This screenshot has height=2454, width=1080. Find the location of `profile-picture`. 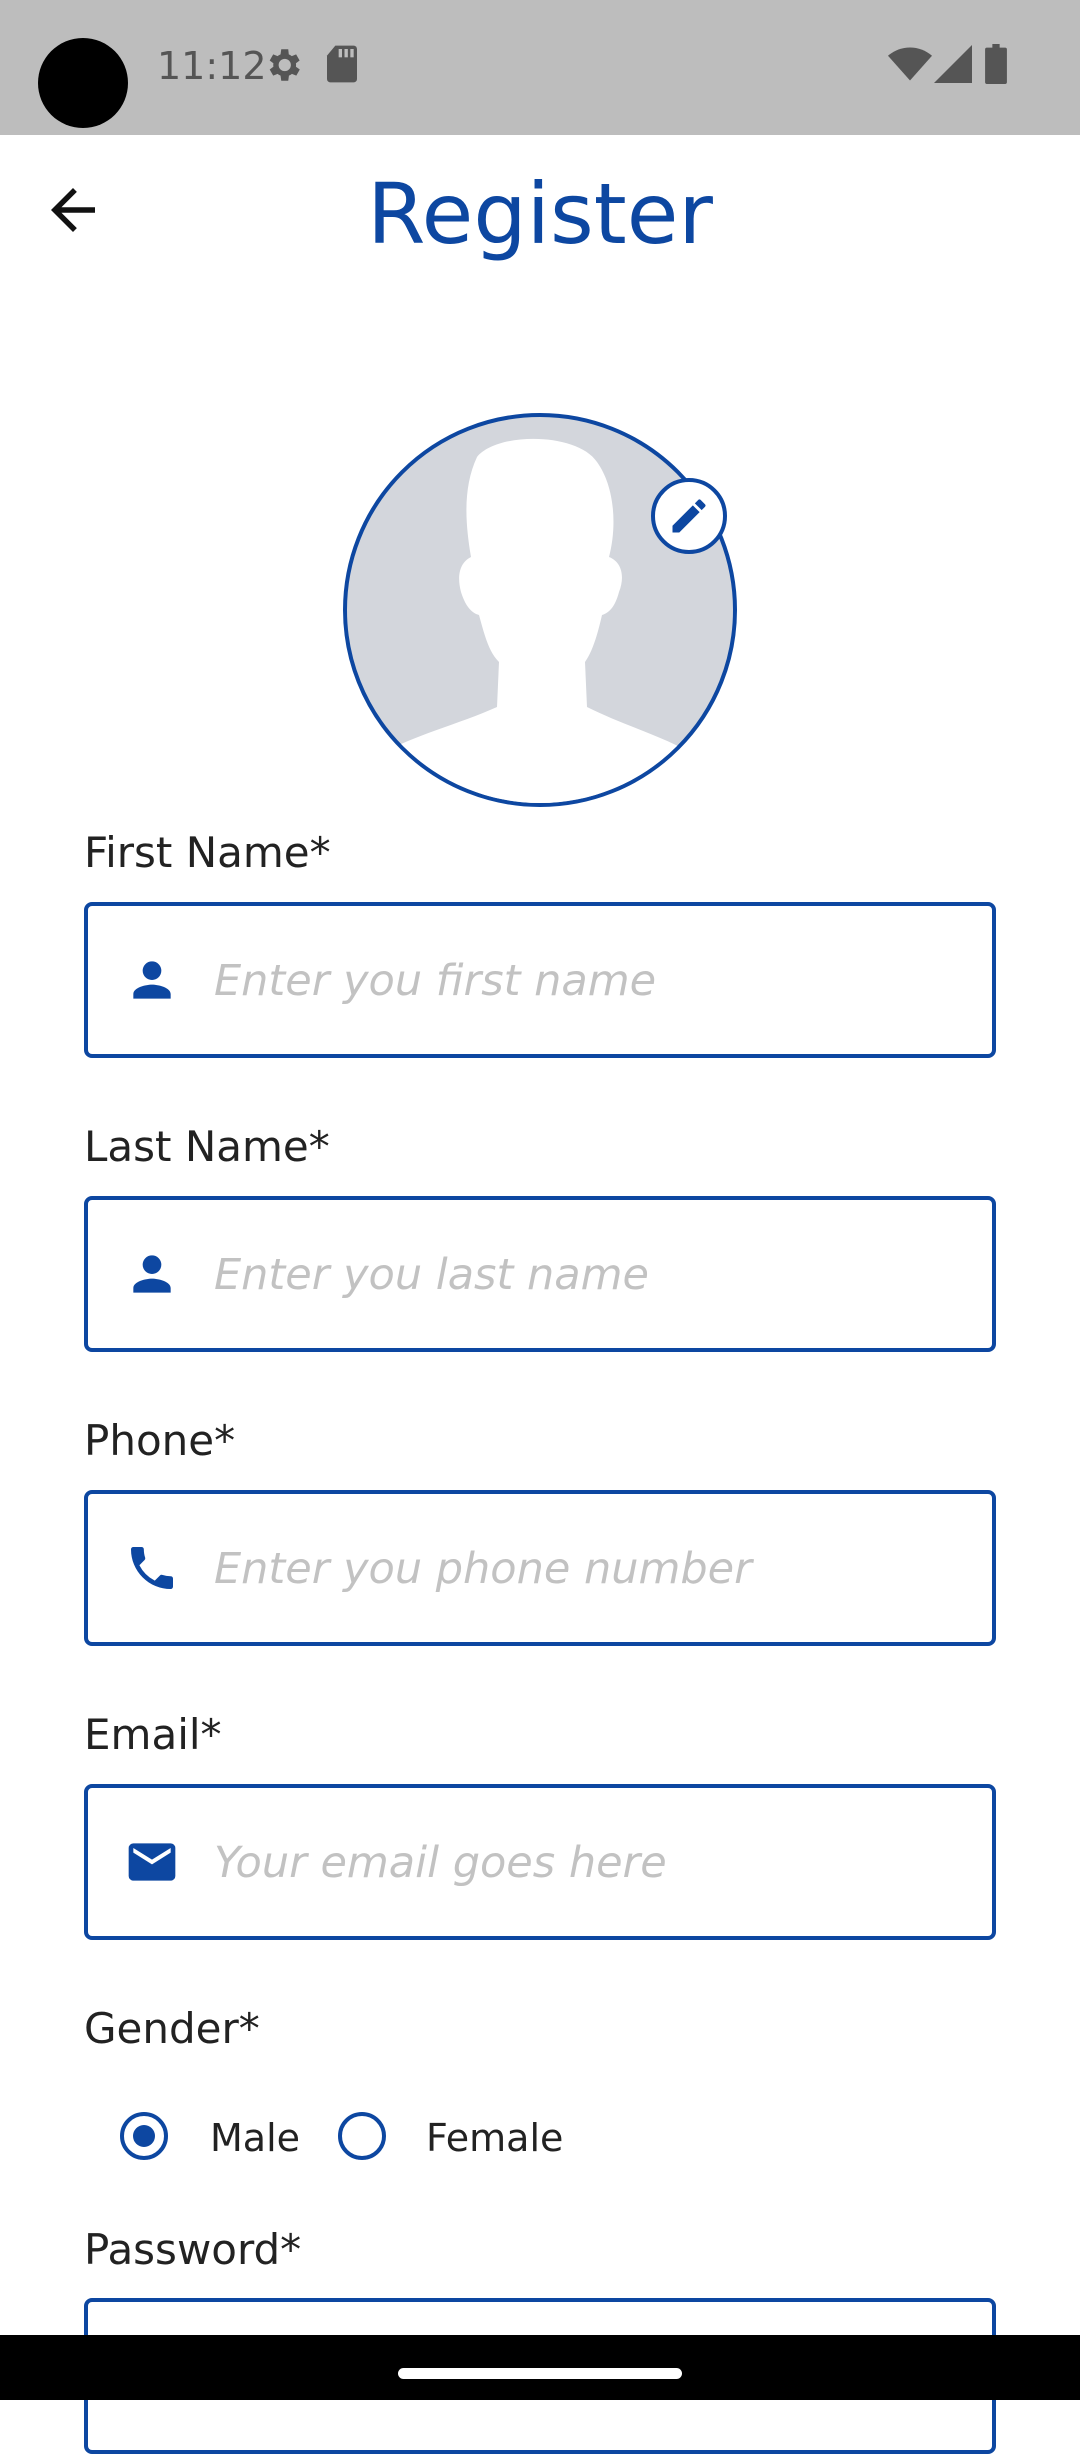

profile-picture is located at coordinates (540, 610).